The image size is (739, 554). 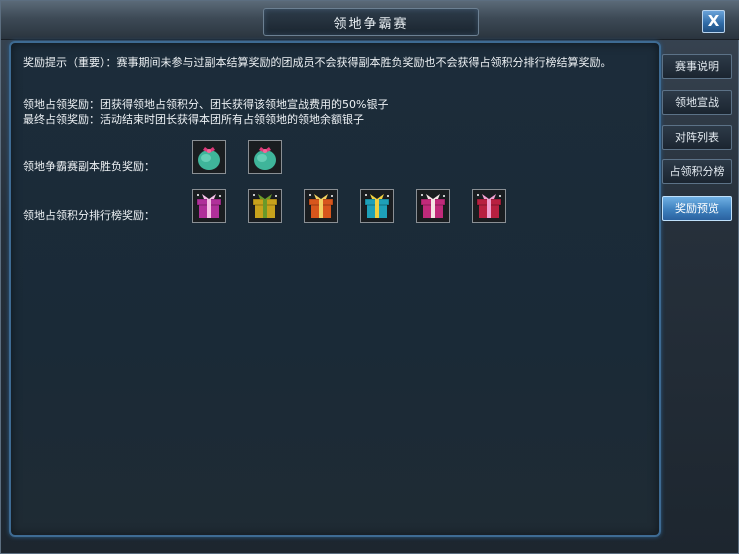 I want to click on gift-box-teal-icon, so click(x=377, y=206).